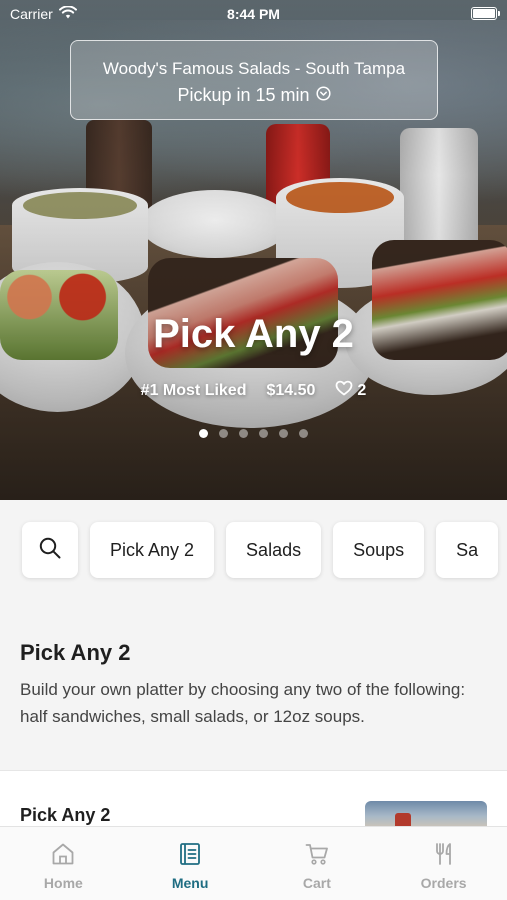  I want to click on tab-home: Home, so click(63, 863).